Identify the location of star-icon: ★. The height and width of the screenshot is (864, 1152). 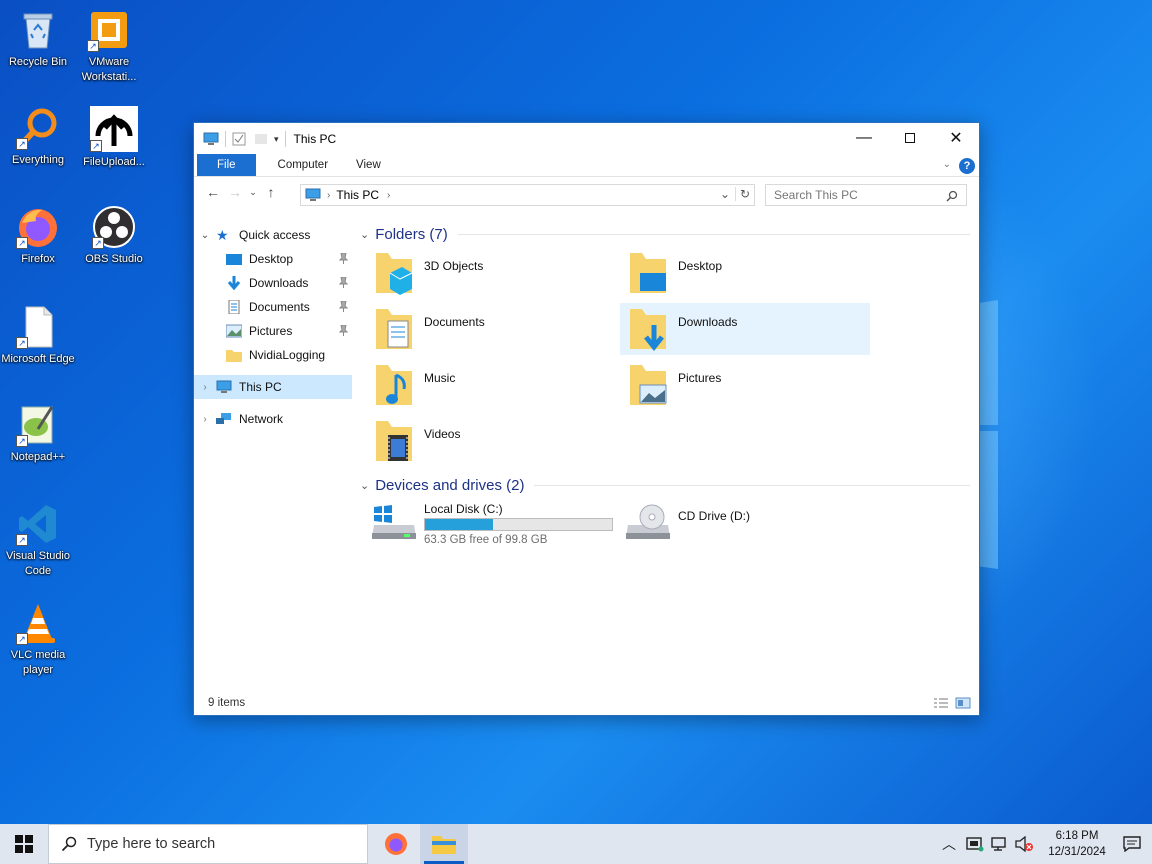
(222, 235).